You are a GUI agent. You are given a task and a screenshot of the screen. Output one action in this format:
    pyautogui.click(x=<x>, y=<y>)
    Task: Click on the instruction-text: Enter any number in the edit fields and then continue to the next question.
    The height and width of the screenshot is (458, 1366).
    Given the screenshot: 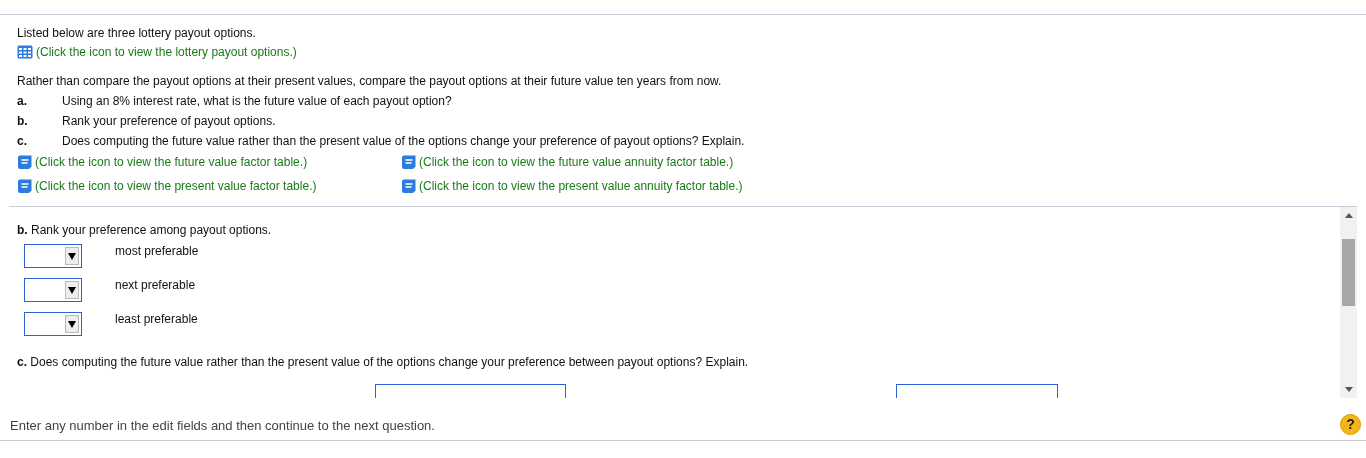 What is the action you would take?
    pyautogui.click(x=222, y=426)
    